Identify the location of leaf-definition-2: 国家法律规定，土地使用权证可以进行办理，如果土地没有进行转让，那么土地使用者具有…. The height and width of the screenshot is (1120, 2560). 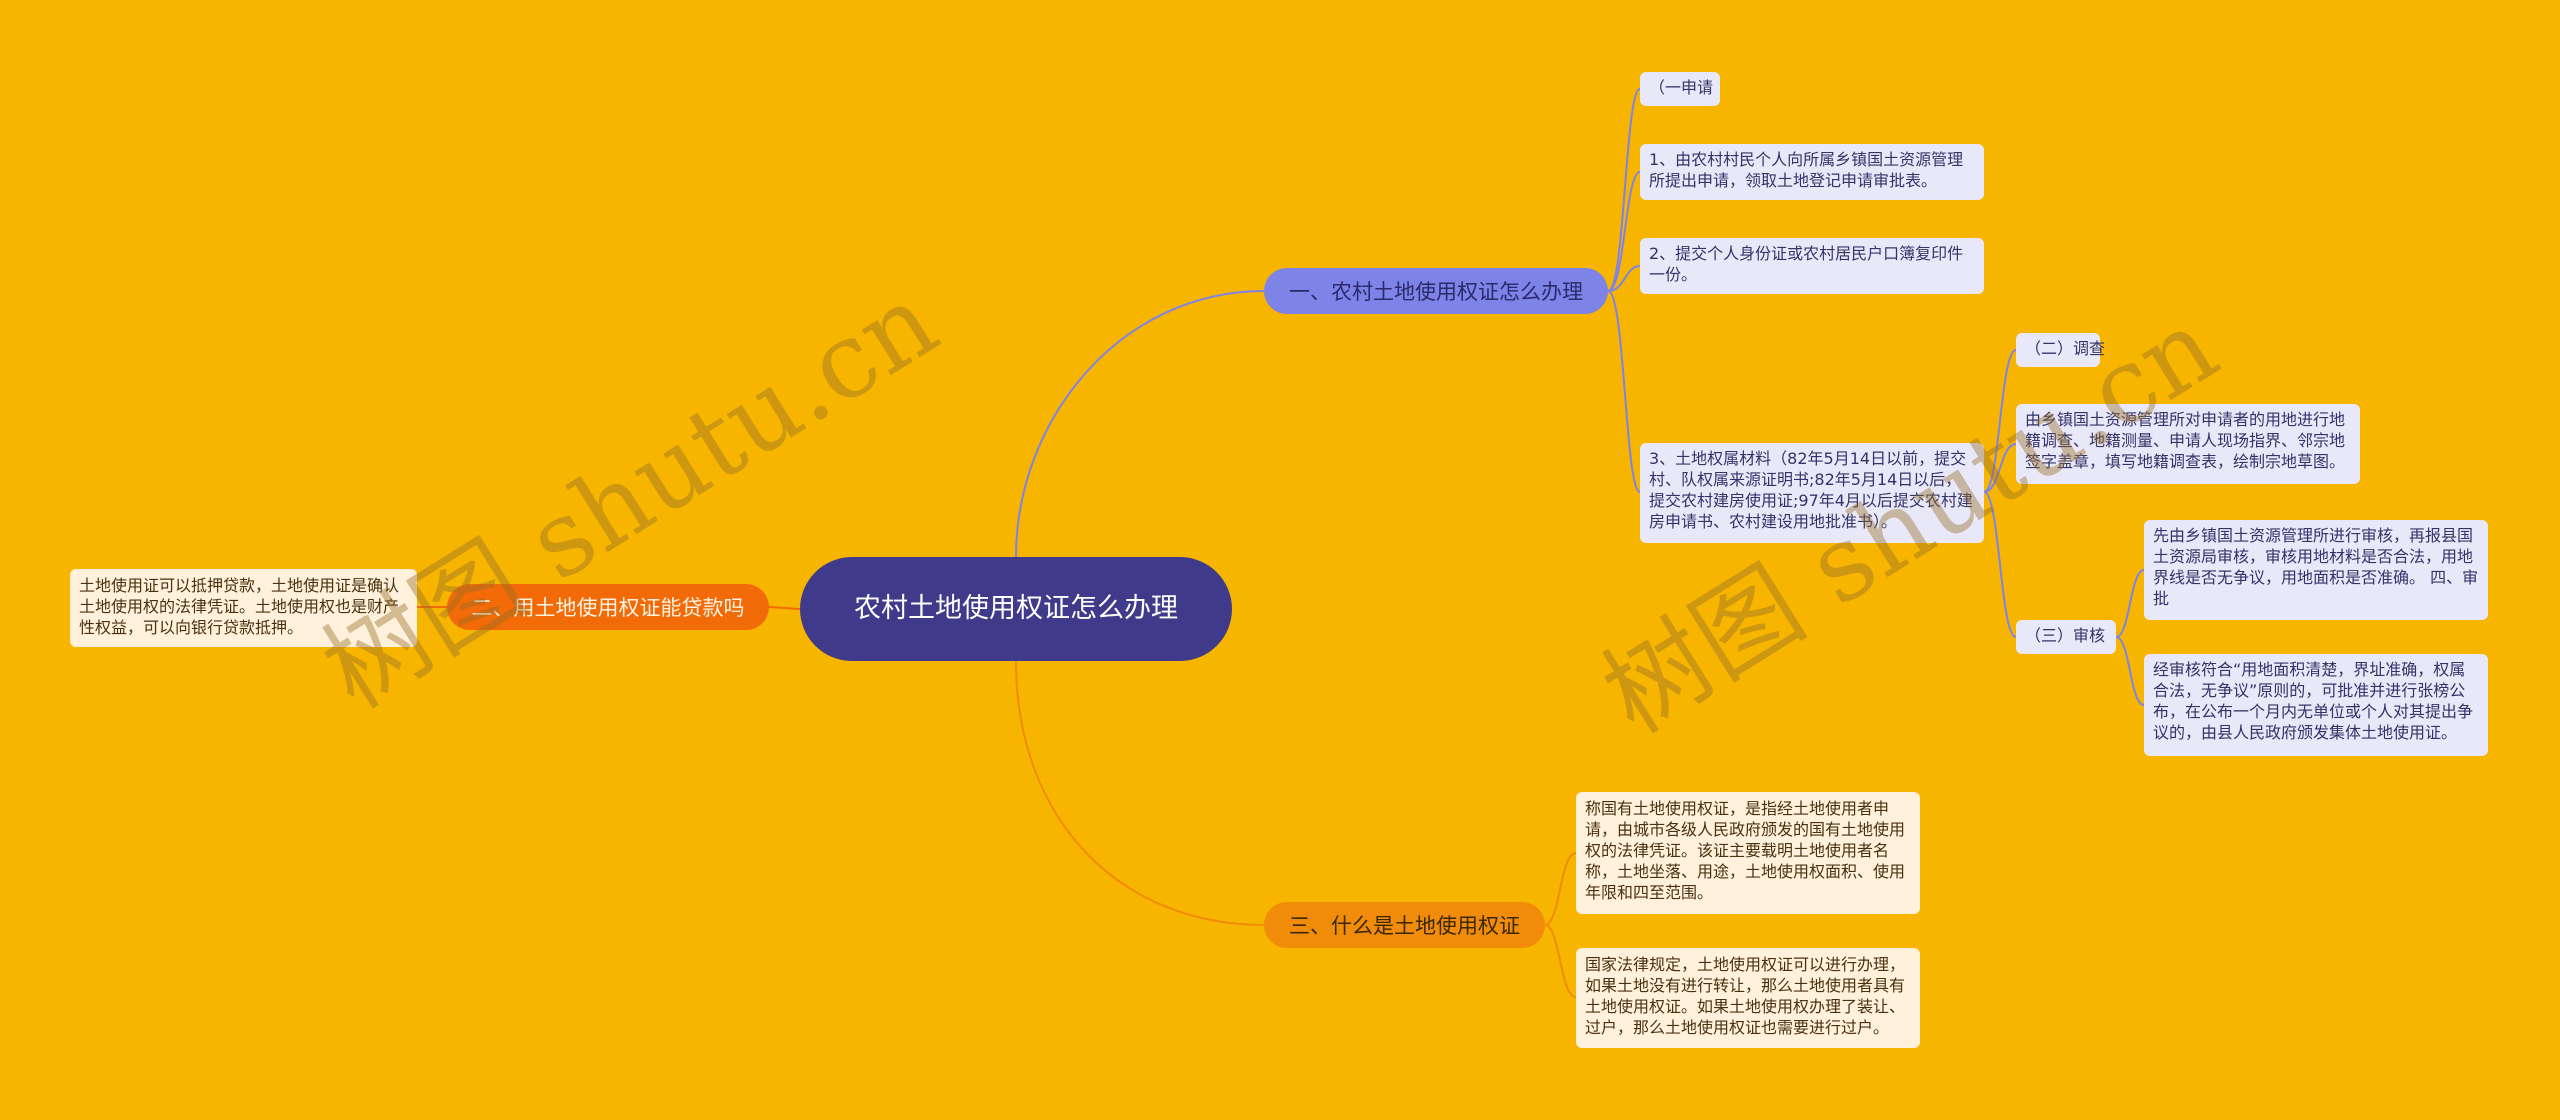
(1748, 998).